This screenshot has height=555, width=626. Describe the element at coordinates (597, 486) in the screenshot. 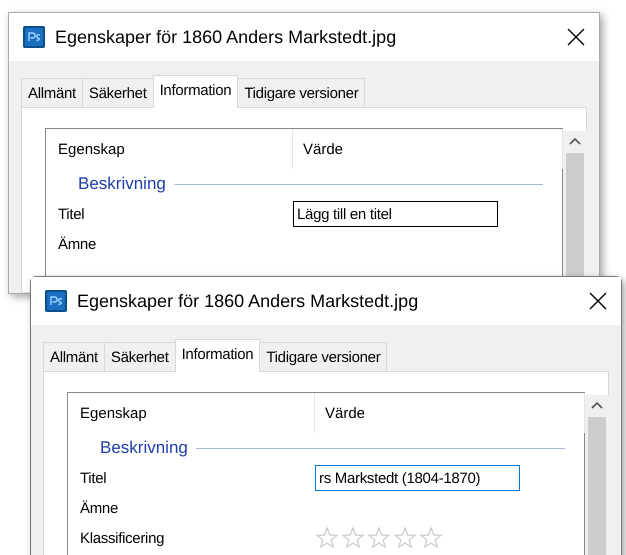

I see `scroll-thumb` at that location.